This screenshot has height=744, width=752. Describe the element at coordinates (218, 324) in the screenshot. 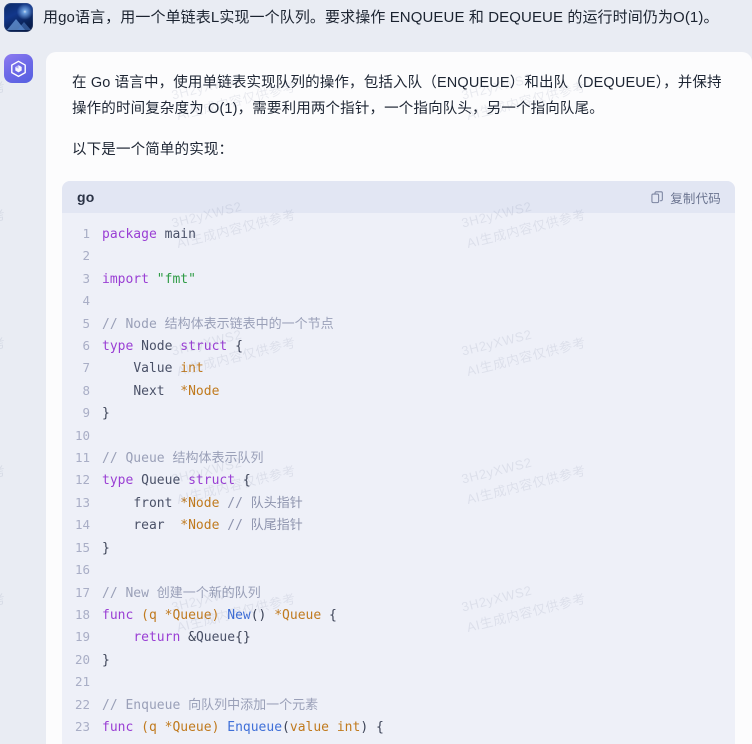

I see `code-token: // Node 结构体表示链表中的一个节点` at that location.